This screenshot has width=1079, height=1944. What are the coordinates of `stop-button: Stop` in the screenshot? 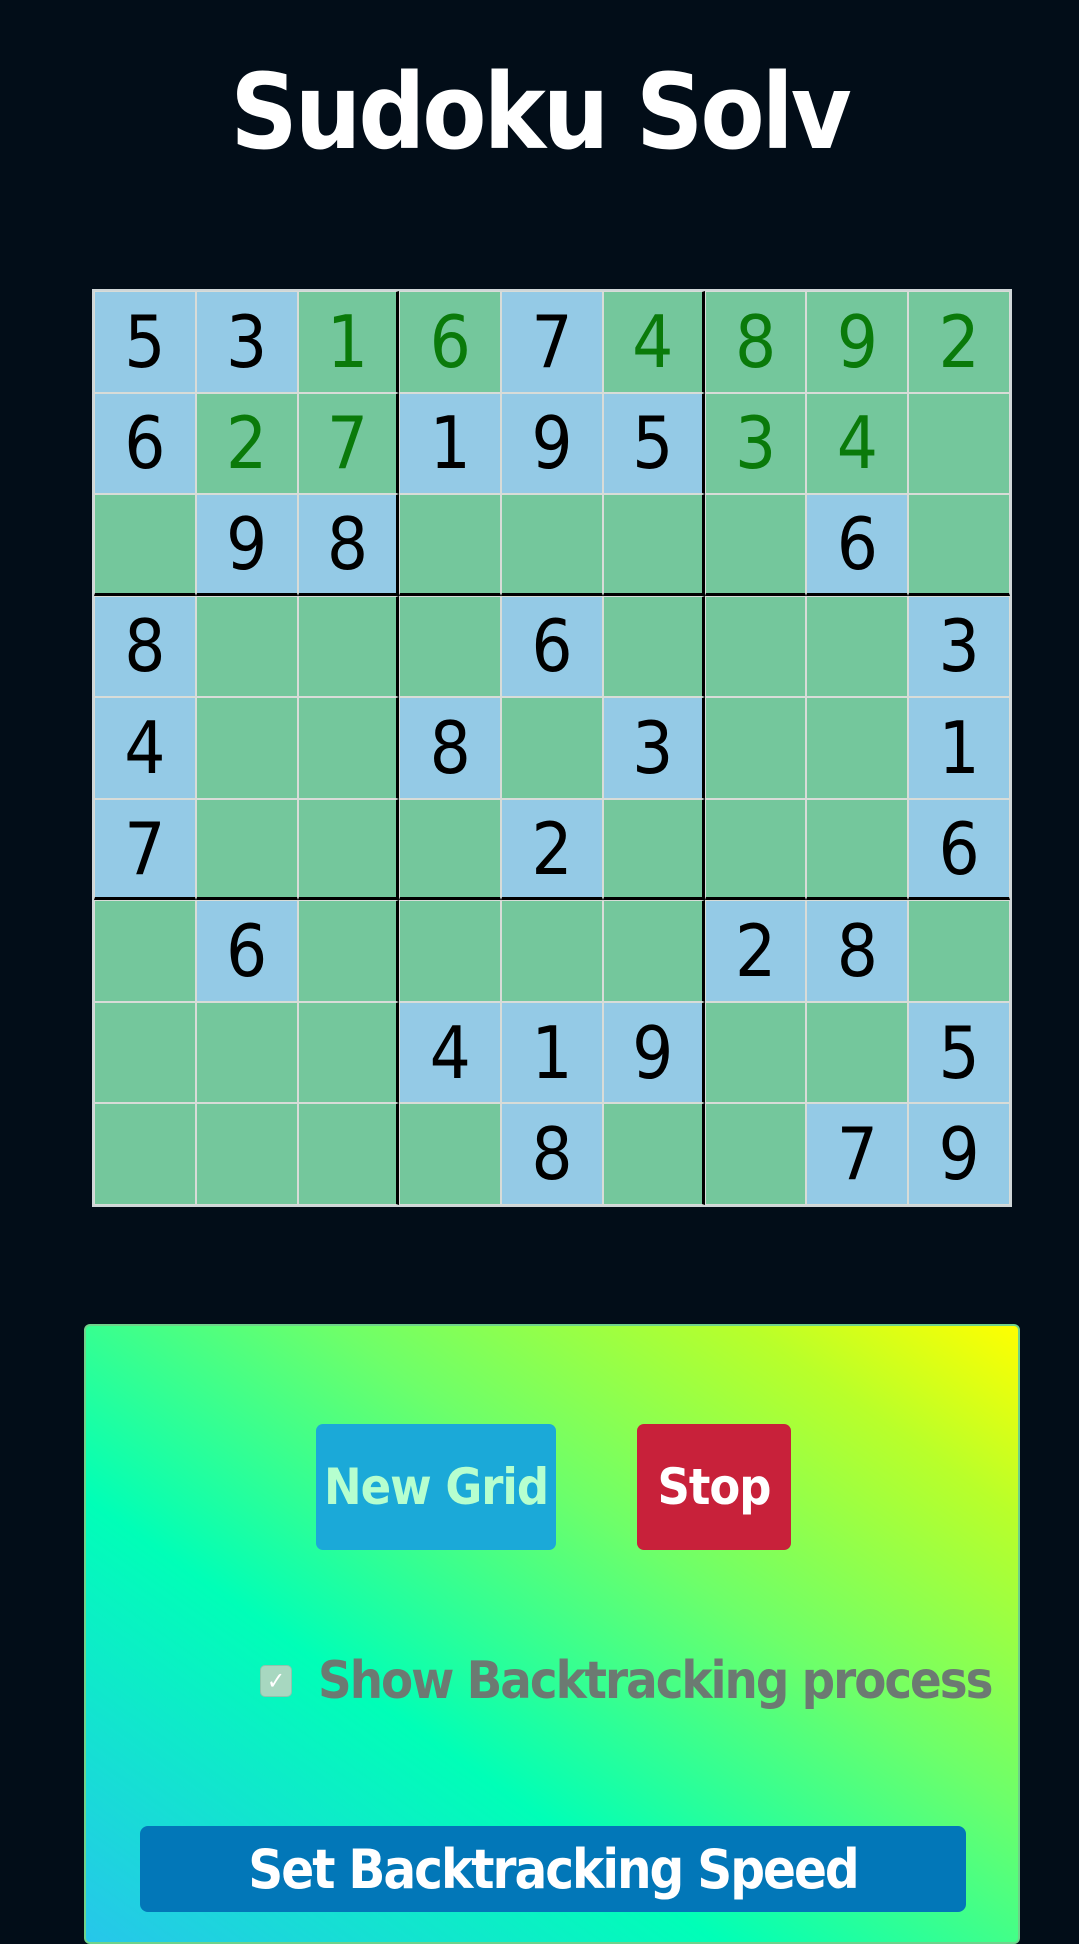 It's located at (714, 1487).